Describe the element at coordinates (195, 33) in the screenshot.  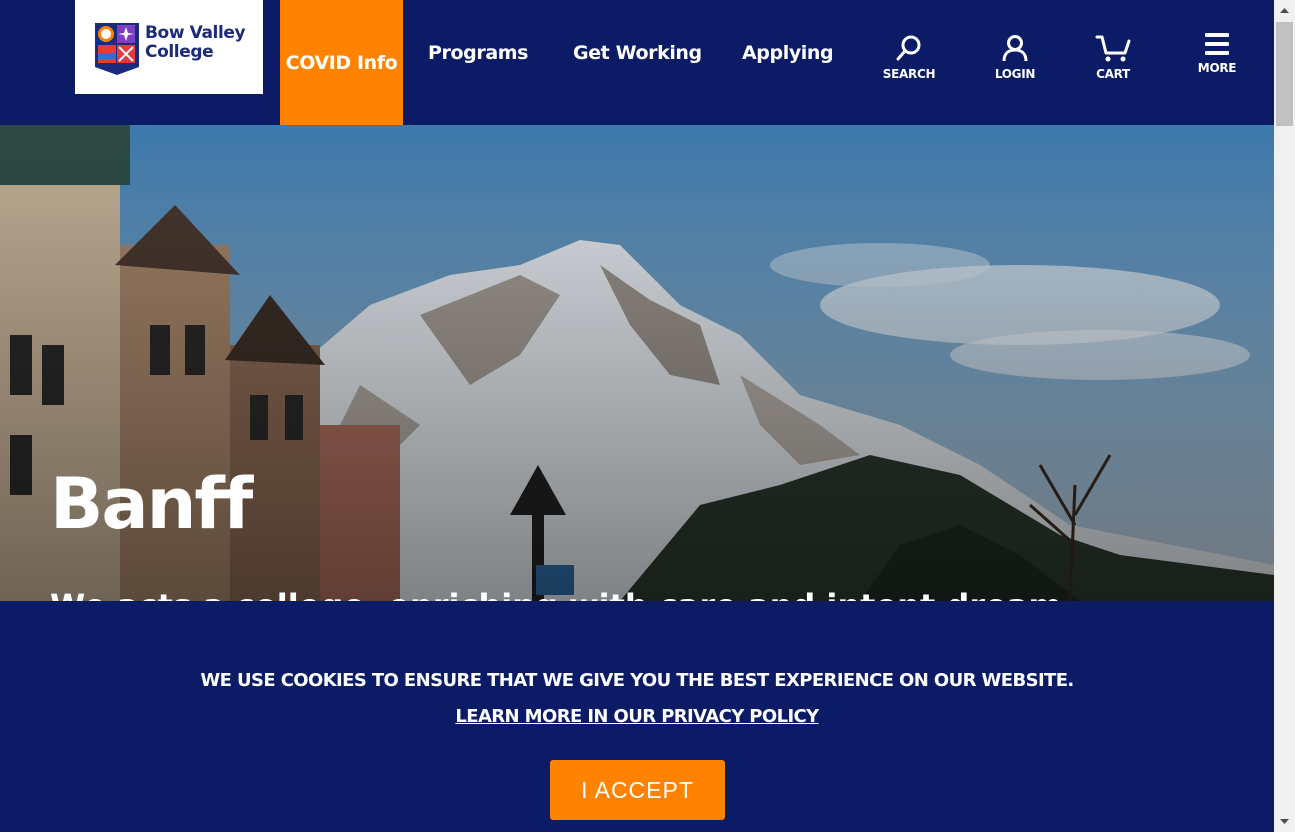
I see `logo-line-1: Bow Valley` at that location.